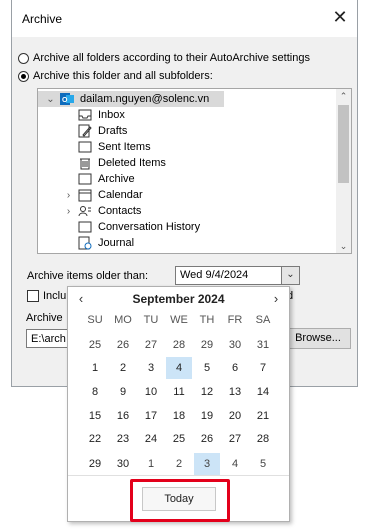 The image size is (374, 529). What do you see at coordinates (55, 296) in the screenshot?
I see `include-label: Inclu` at bounding box center [55, 296].